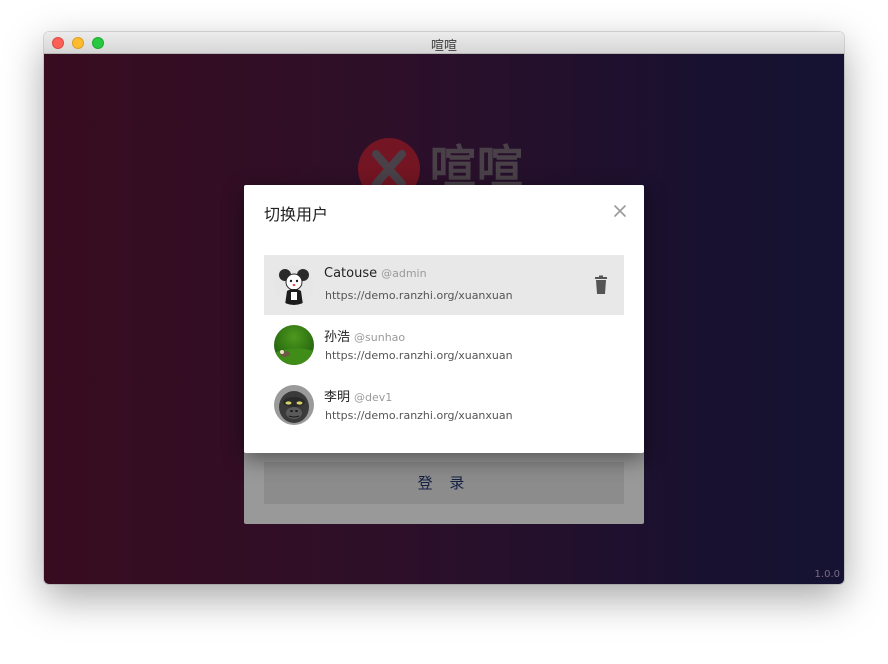  What do you see at coordinates (443, 46) in the screenshot?
I see `window-title: 喧喧` at bounding box center [443, 46].